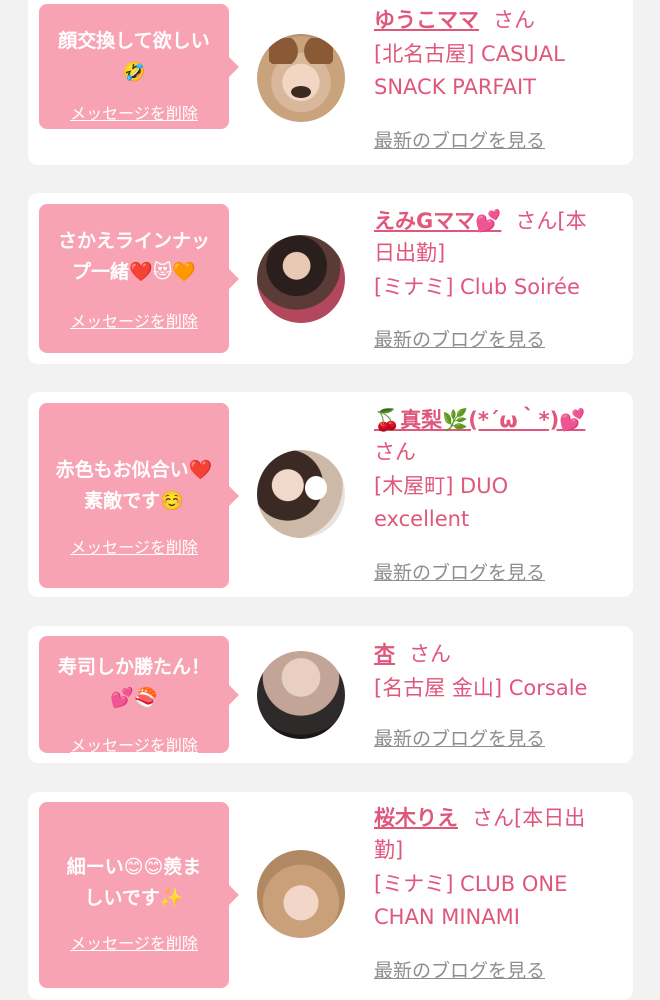  I want to click on profile-info: 桜木りえ さん[本日出 勤] [ミナミ] CLUB ONE CHAN MINAMI, so click(496, 868).